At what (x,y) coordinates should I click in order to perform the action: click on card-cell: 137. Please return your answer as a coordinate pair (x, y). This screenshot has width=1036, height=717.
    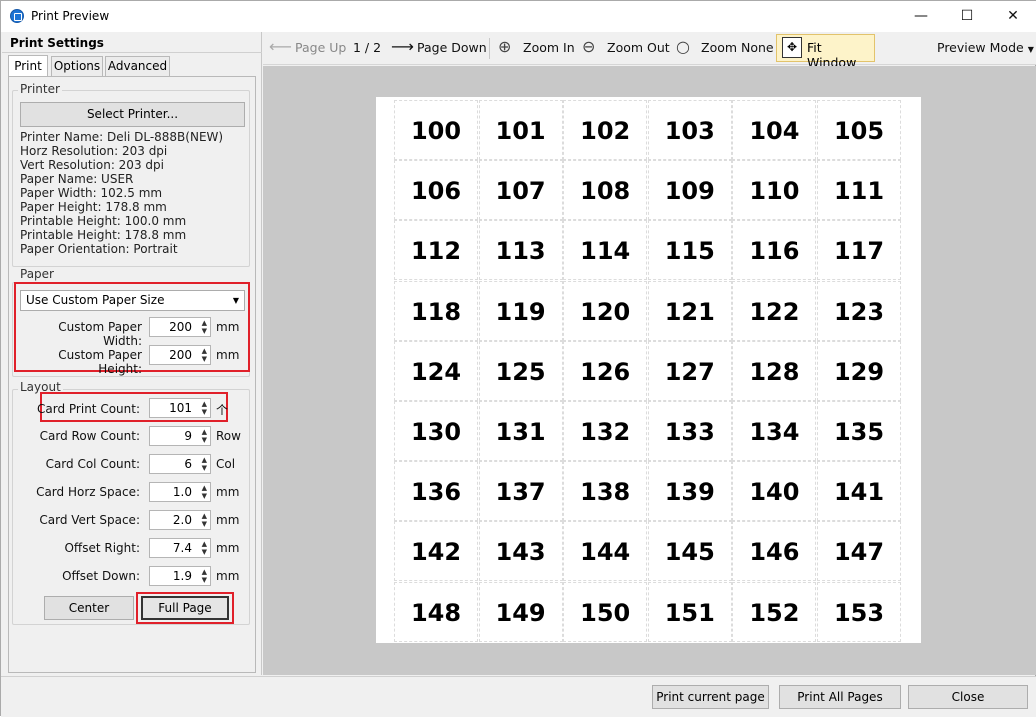
    Looking at the image, I should click on (520, 491).